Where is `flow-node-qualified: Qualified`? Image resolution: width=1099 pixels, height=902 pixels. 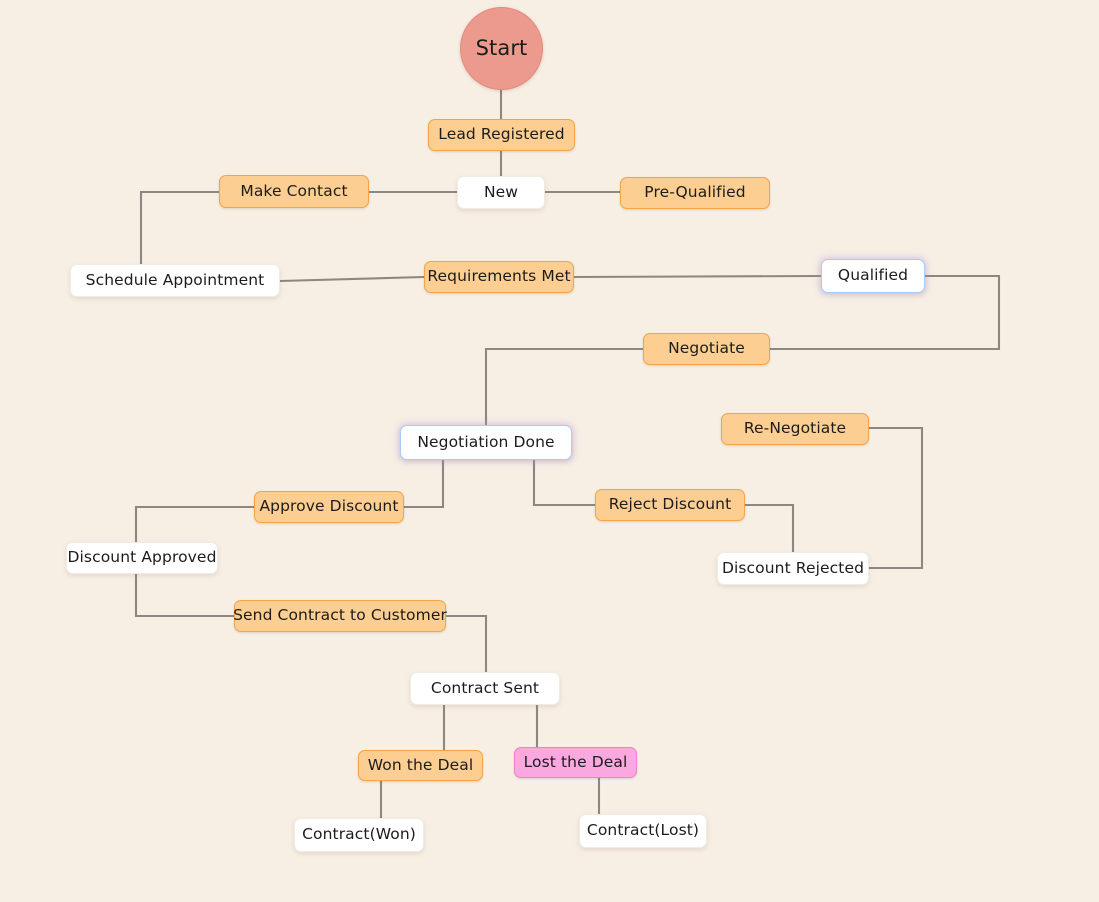 flow-node-qualified: Qualified is located at coordinates (873, 276).